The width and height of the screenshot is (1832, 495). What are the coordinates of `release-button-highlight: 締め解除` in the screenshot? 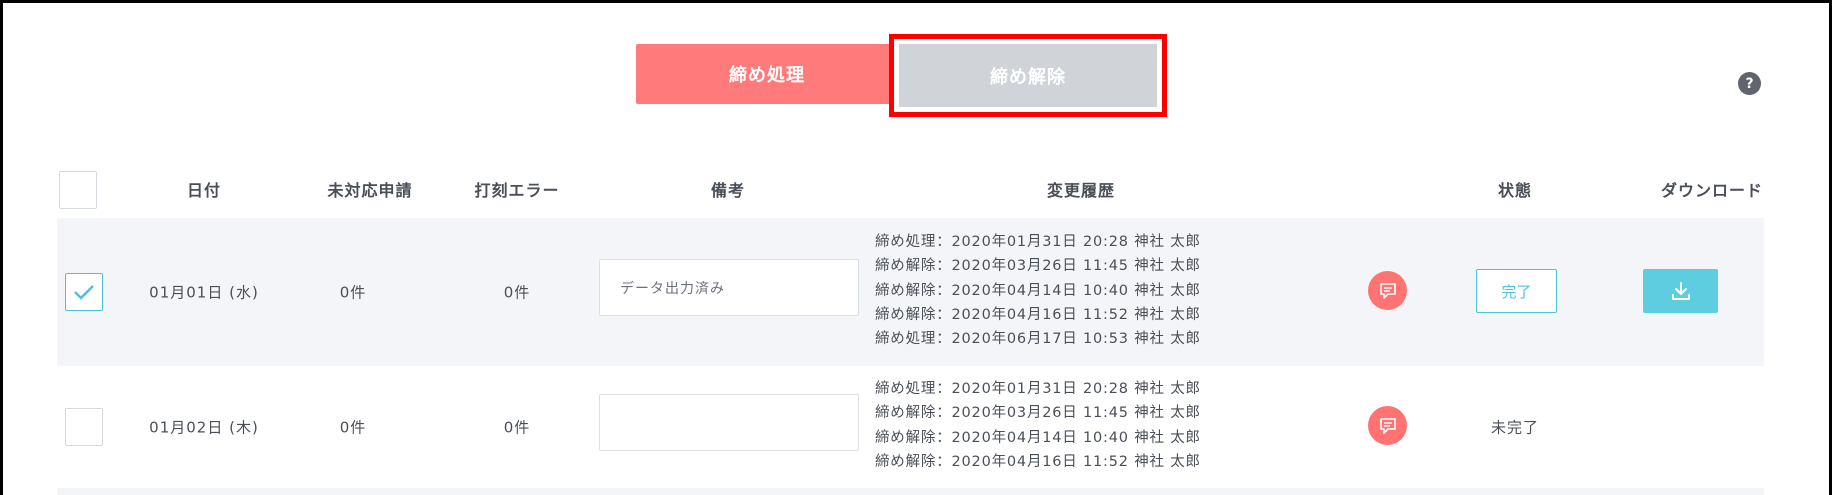 It's located at (1028, 75).